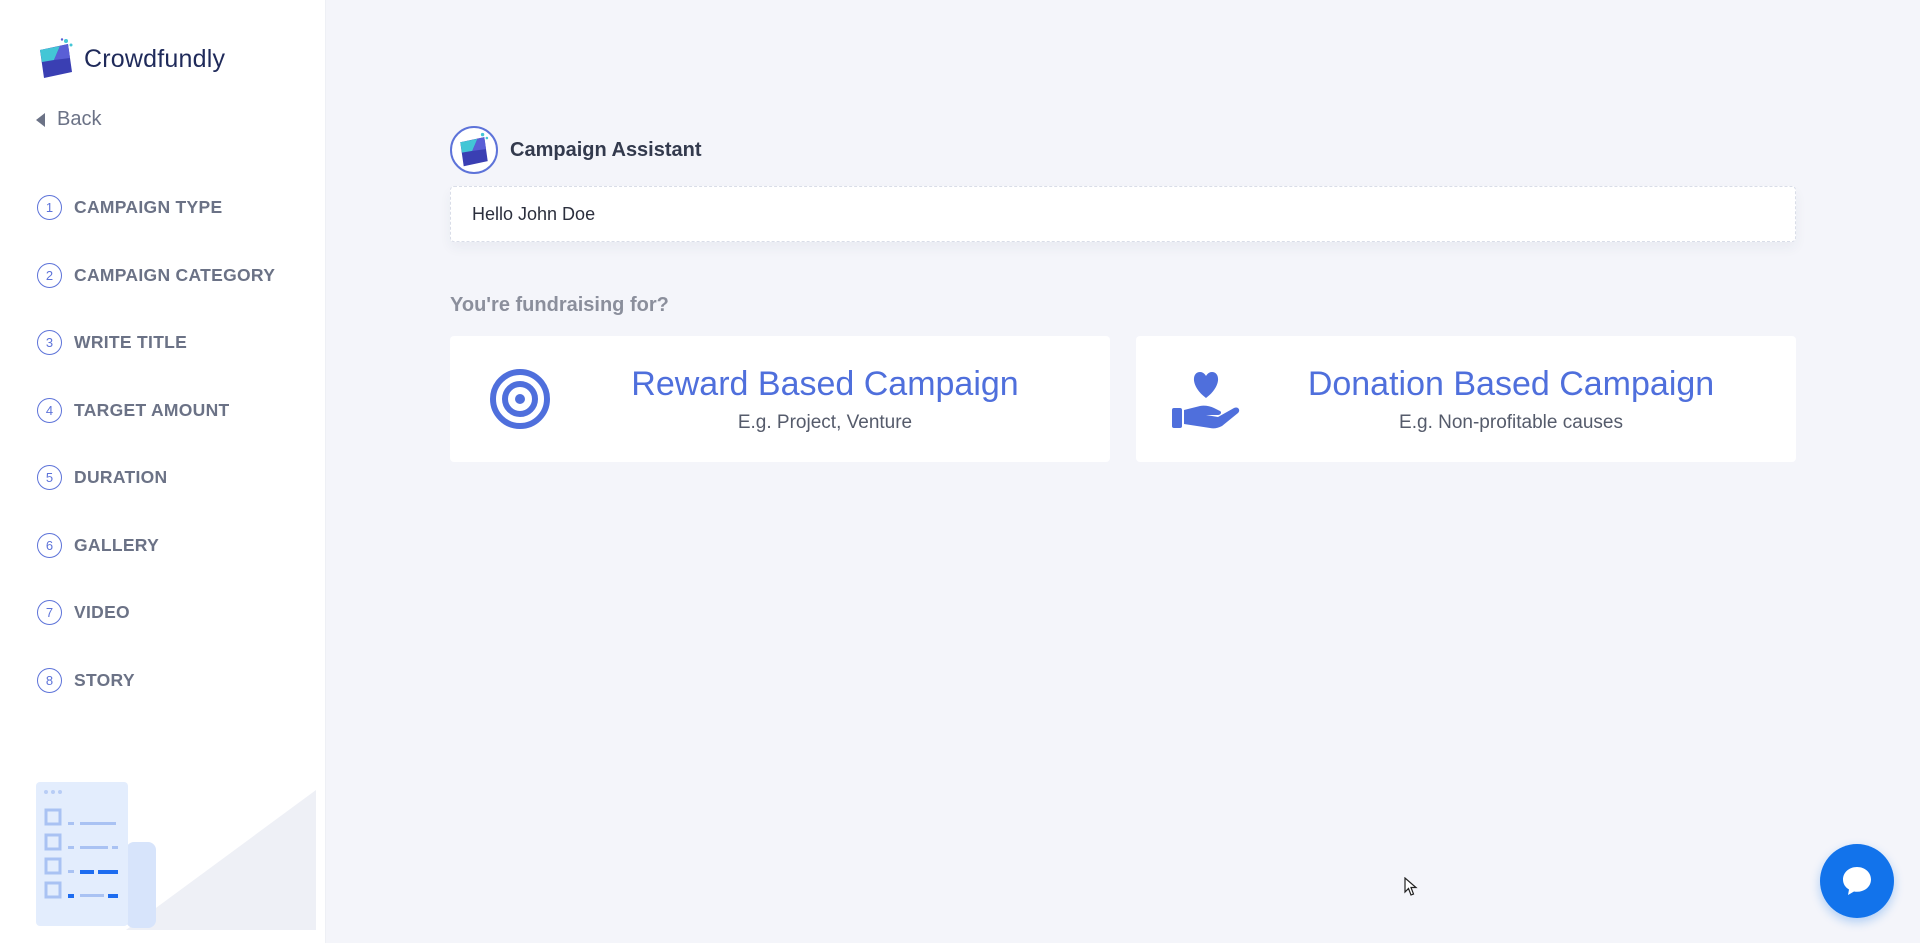  Describe the element at coordinates (534, 213) in the screenshot. I see `message-text: Hello John Doe` at that location.